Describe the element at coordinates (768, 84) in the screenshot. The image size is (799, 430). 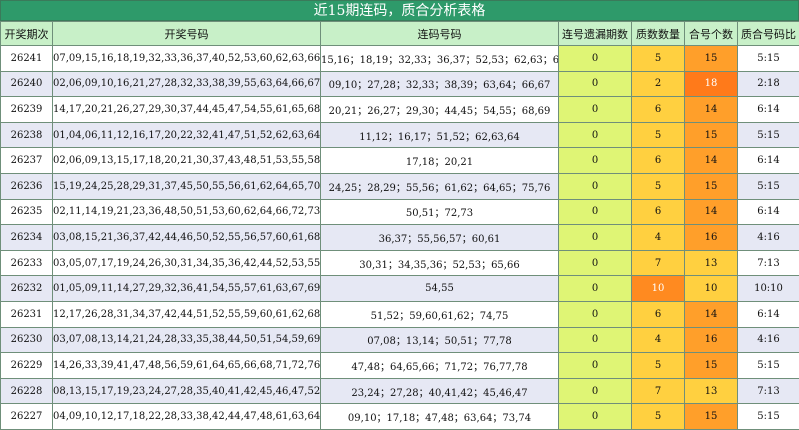
I see `ratio-cell: 2:18` at that location.